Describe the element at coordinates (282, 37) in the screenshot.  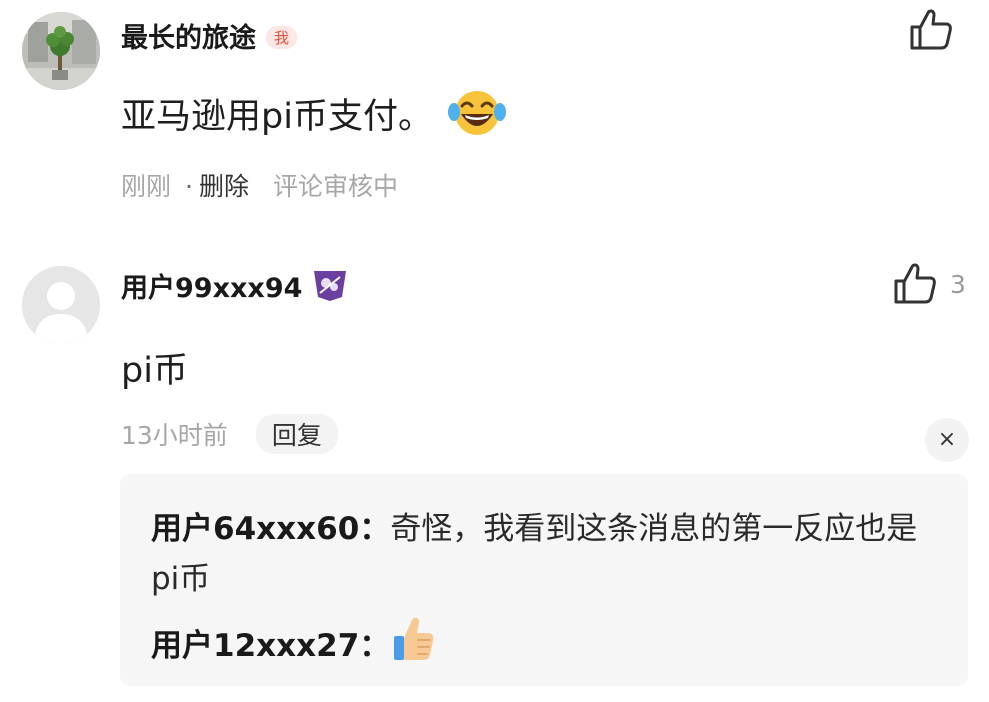
I see `me-badge: 我` at that location.